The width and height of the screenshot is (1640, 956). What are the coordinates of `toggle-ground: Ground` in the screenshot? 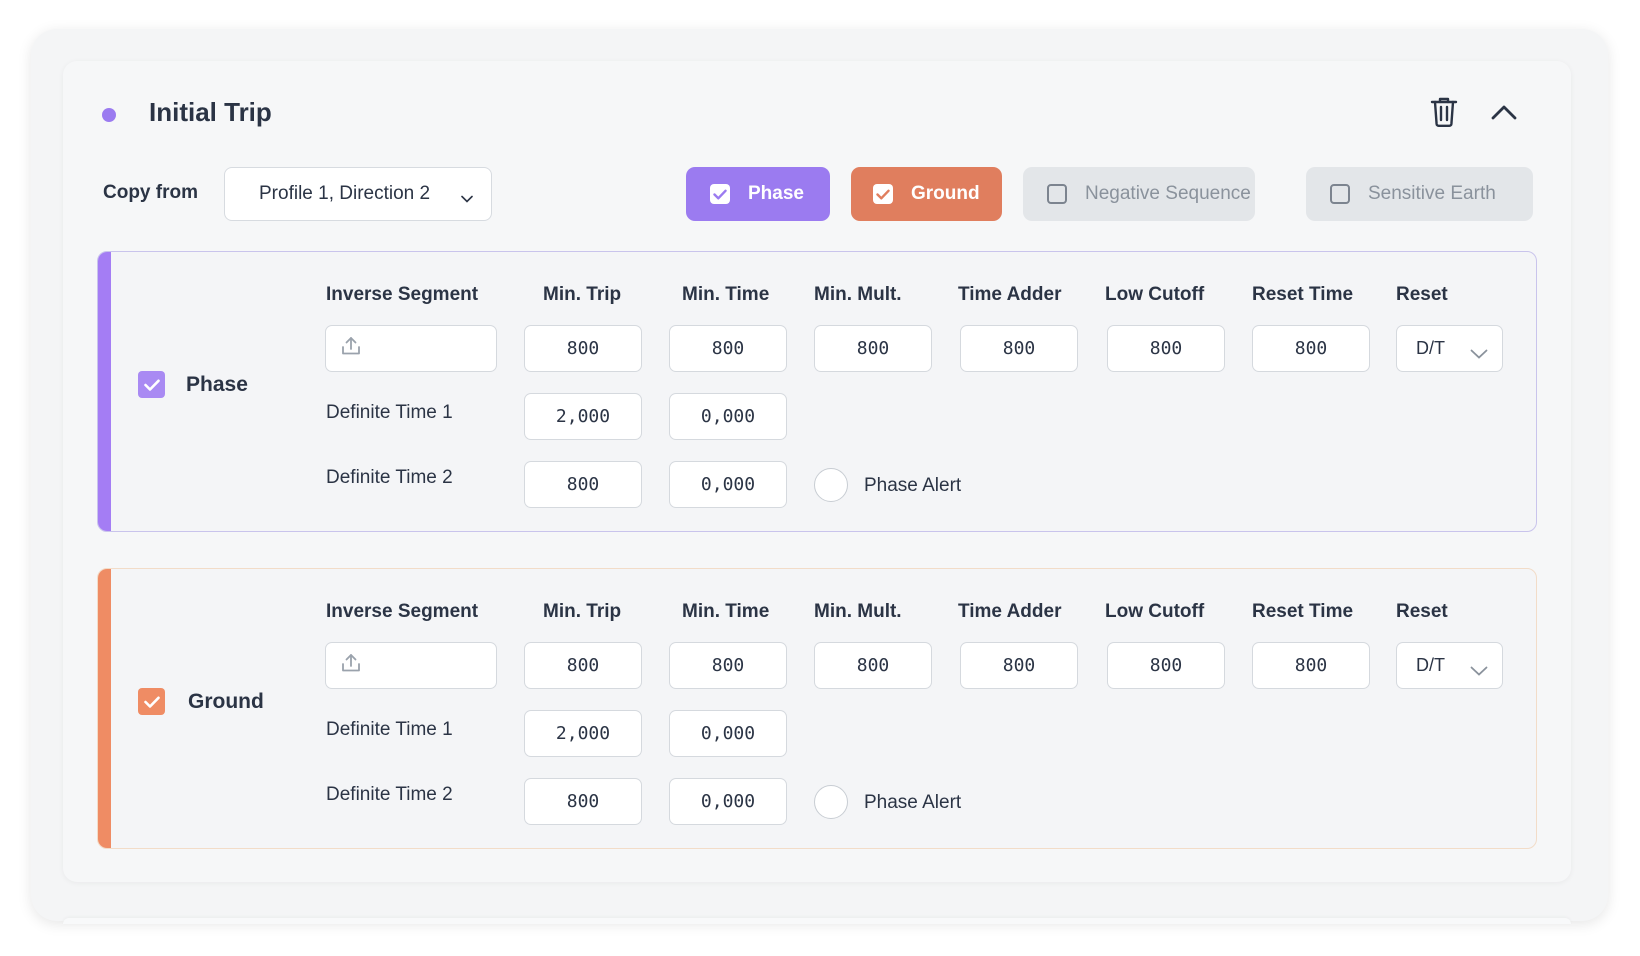 It's located at (926, 194).